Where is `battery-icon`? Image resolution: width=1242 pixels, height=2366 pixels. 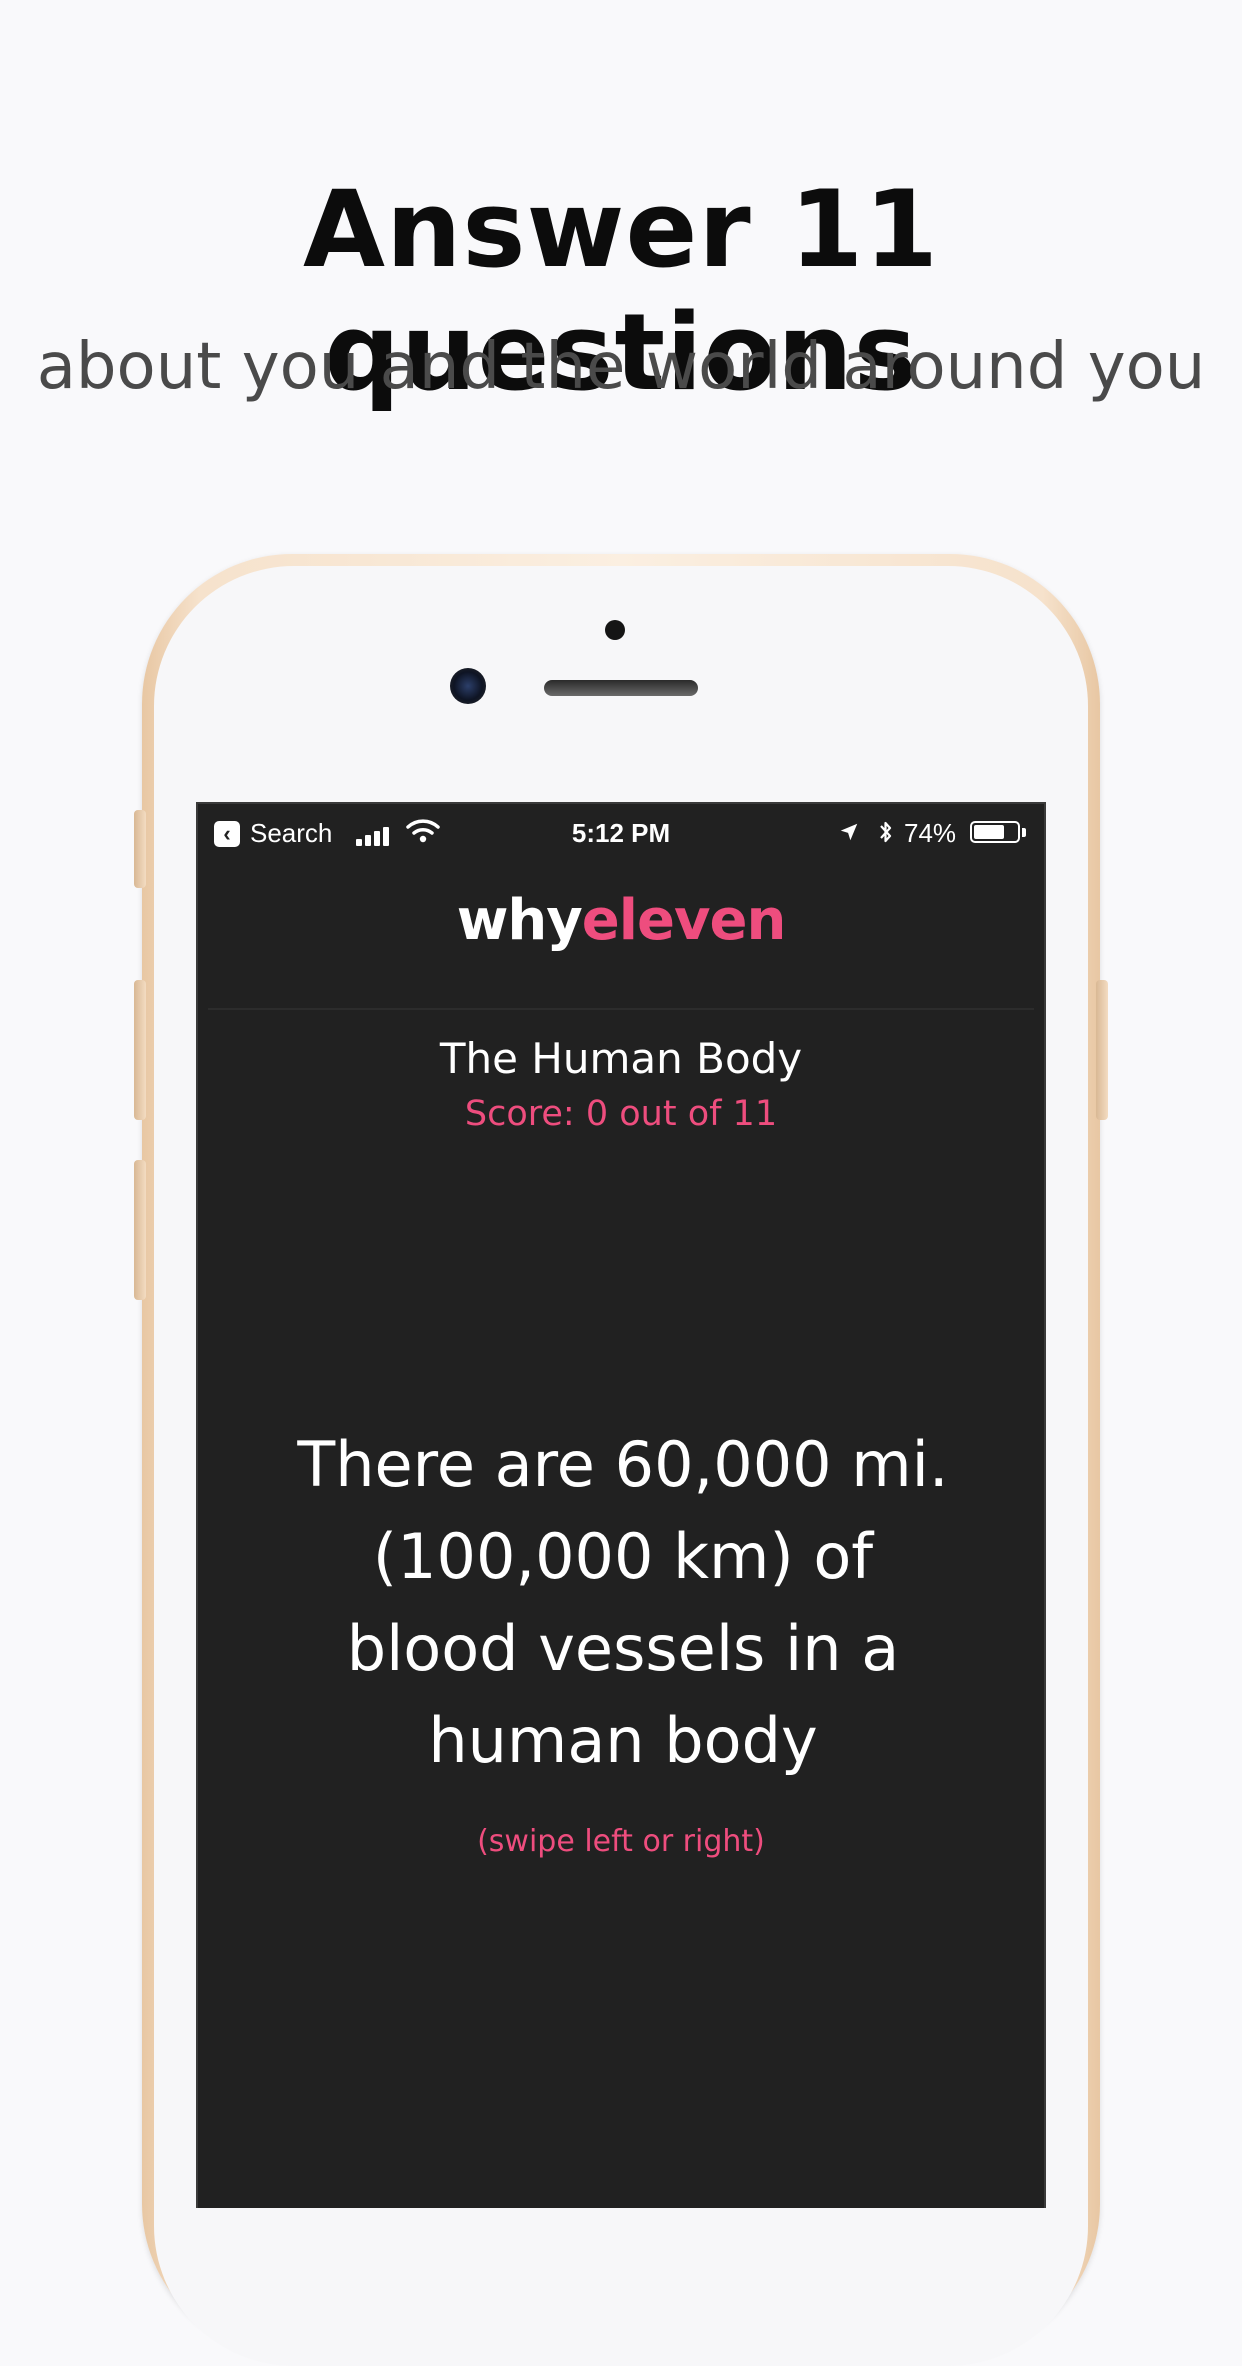 battery-icon is located at coordinates (995, 832).